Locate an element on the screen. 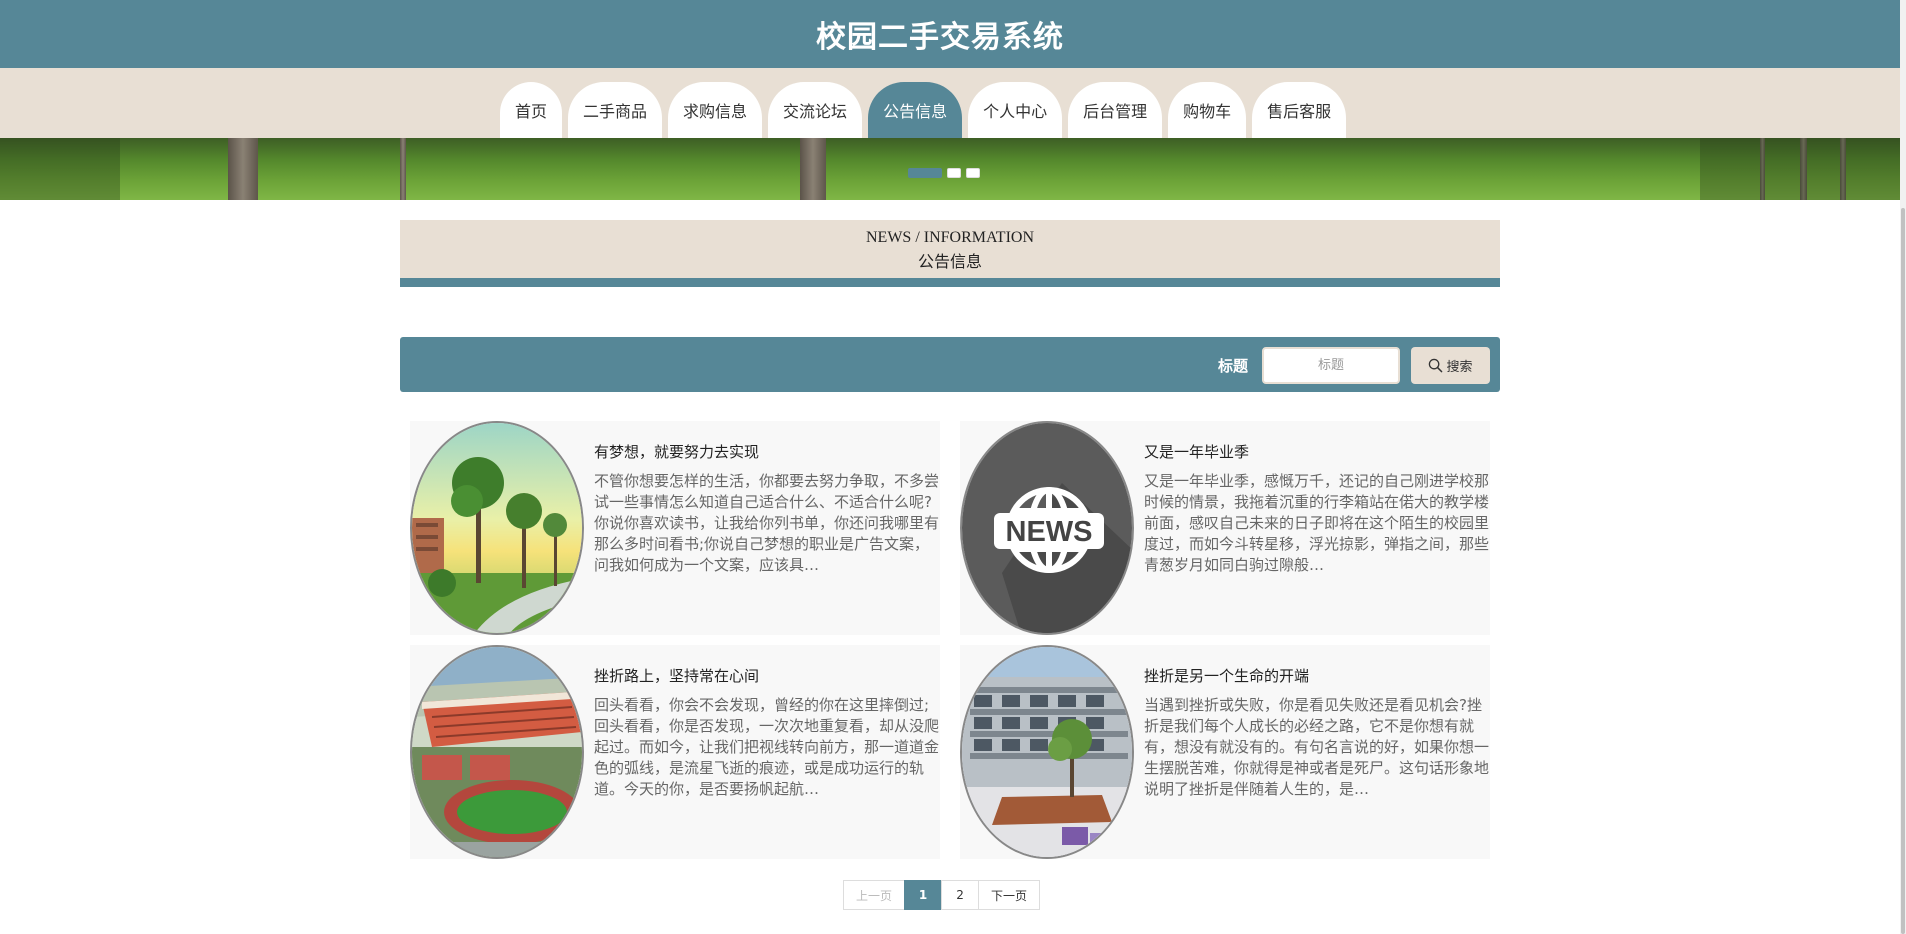 The image size is (1906, 934). page-scrollbar is located at coordinates (1903, 467).